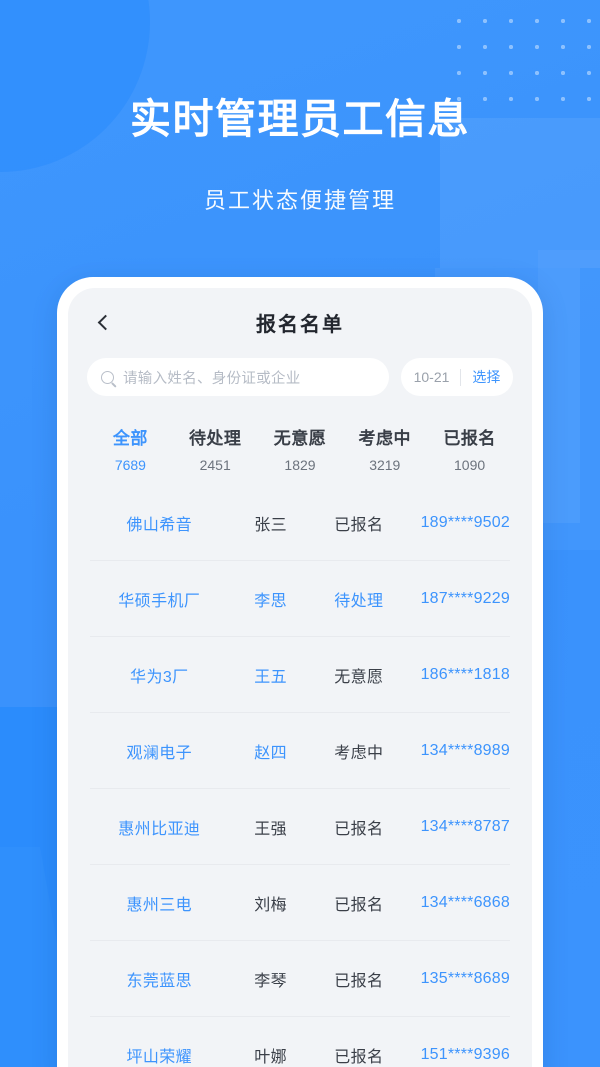 This screenshot has width=600, height=1067. I want to click on tab-count: 7689, so click(130, 465).